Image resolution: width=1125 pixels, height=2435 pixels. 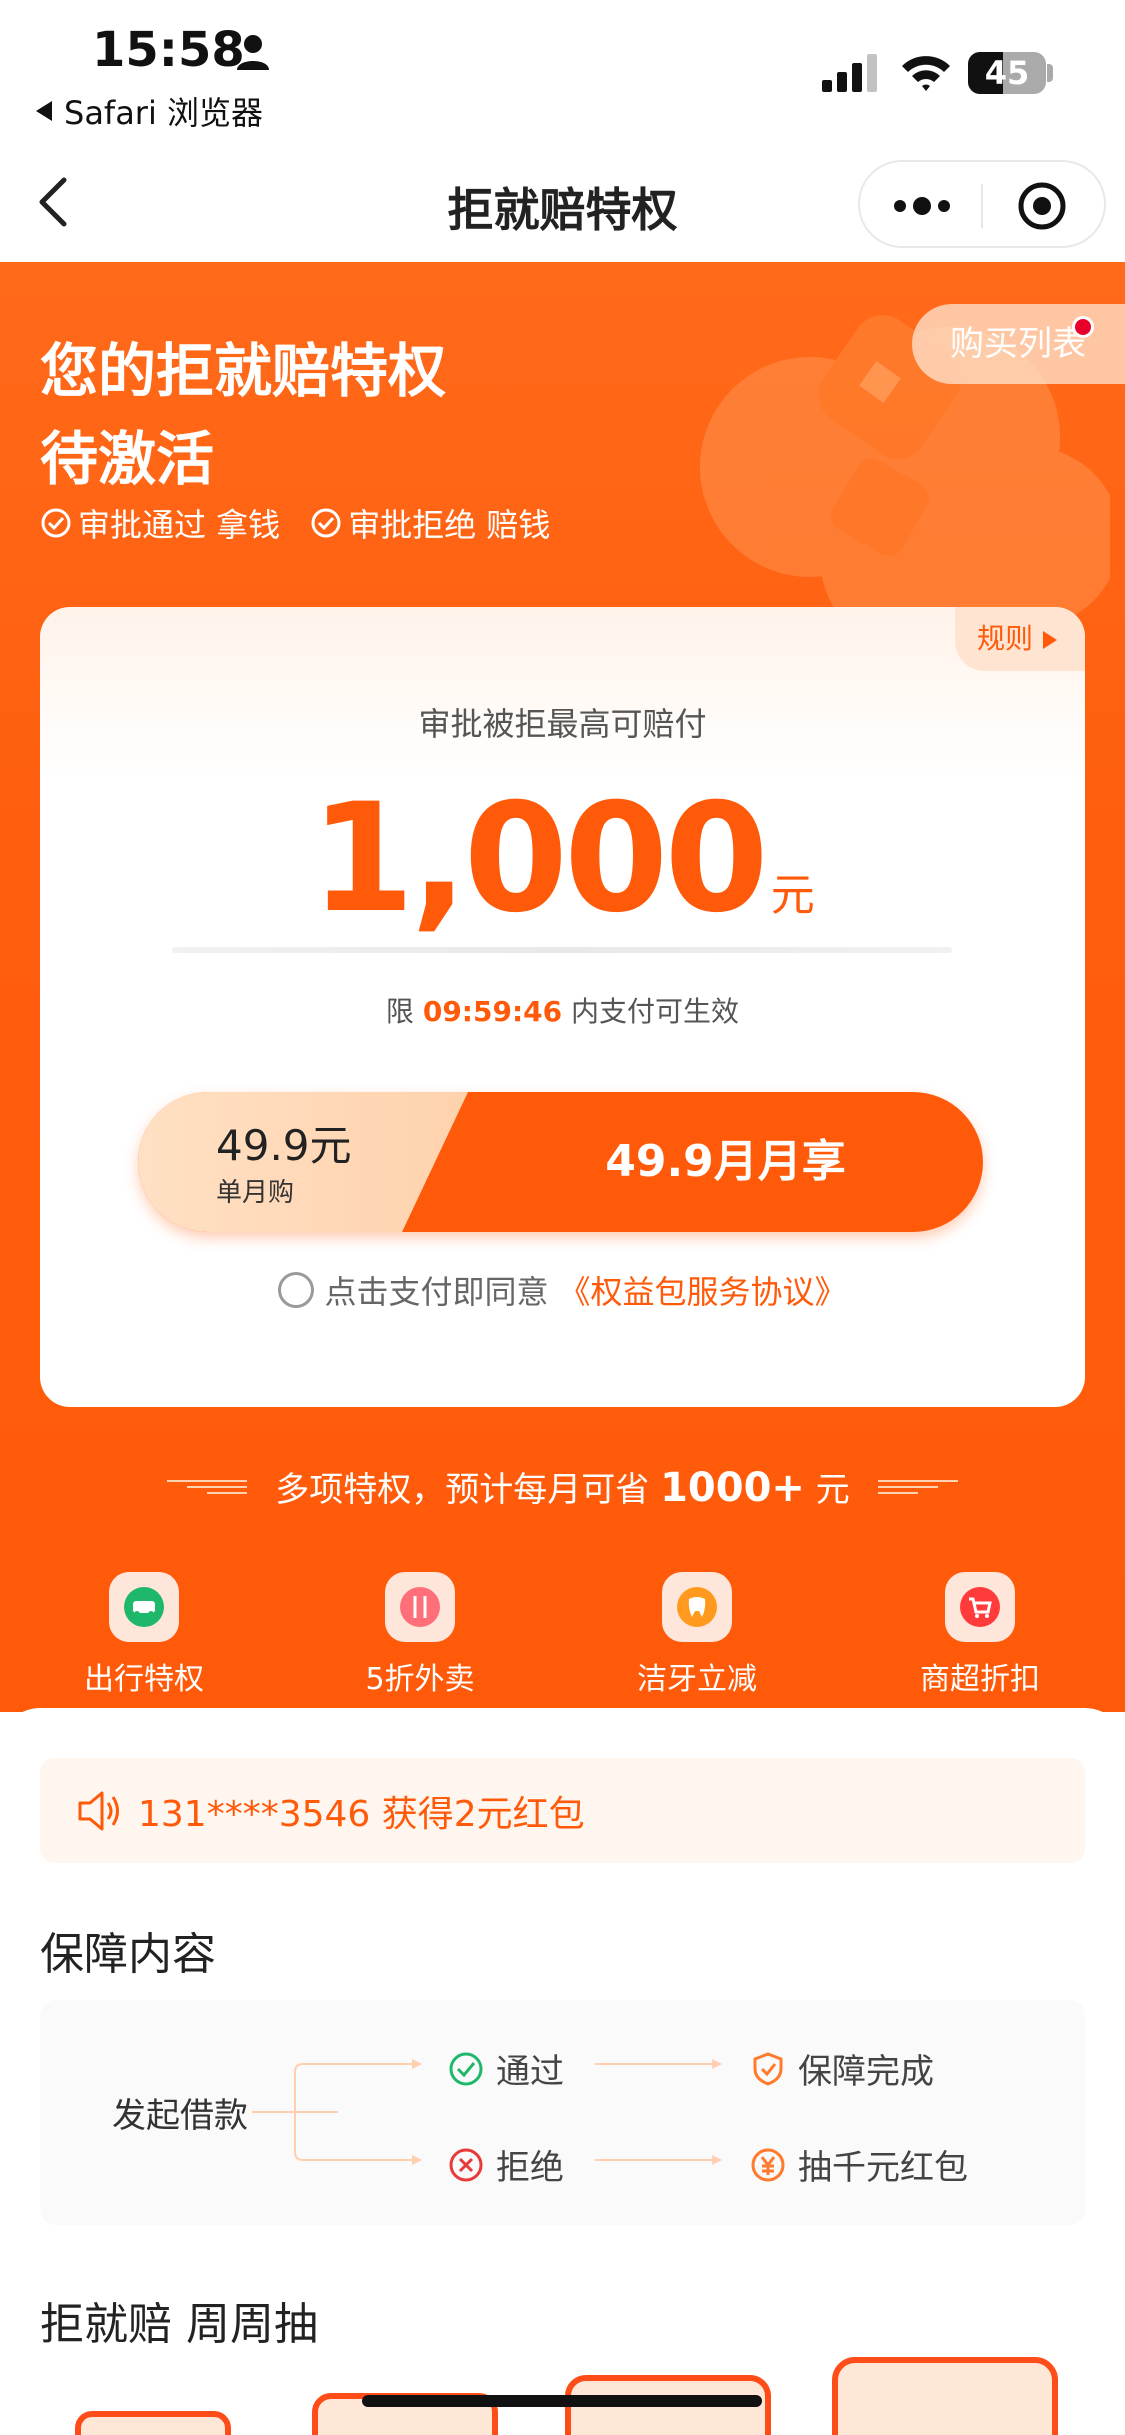 I want to click on shield-check-icon, so click(x=768, y=2068).